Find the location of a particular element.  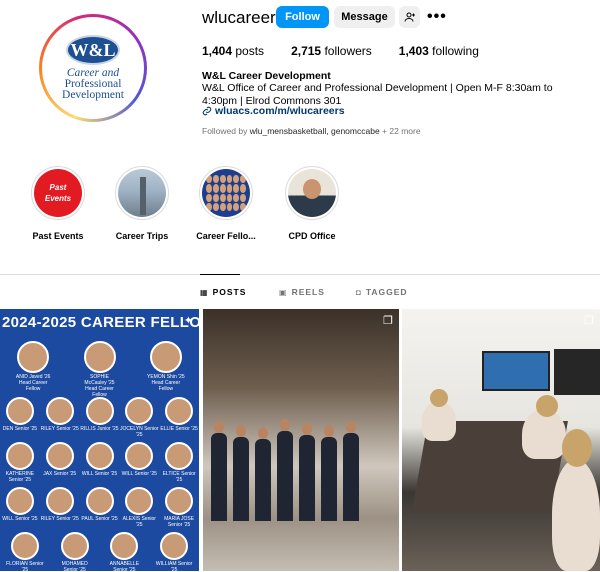

career-fellows-cover is located at coordinates (226, 193).